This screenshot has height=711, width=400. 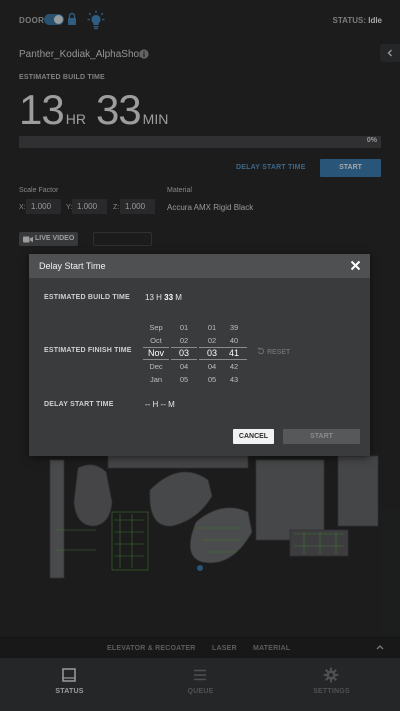 I want to click on dialog-est-build-value: 13 H 33 M, so click(x=163, y=297).